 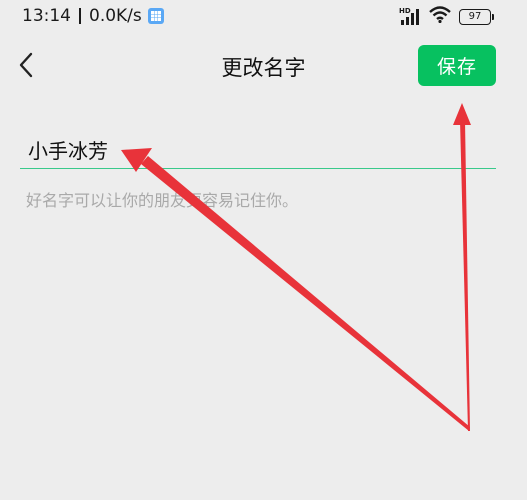 What do you see at coordinates (263, 67) in the screenshot?
I see `header: 更改名字 保存` at bounding box center [263, 67].